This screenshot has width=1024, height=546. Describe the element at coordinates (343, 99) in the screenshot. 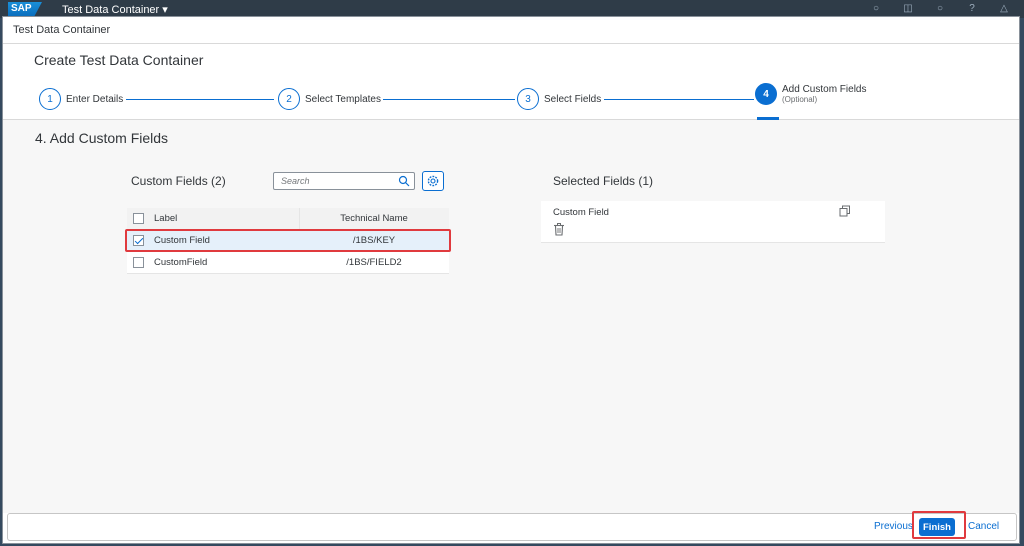

I see `step-label: Select Templates` at that location.